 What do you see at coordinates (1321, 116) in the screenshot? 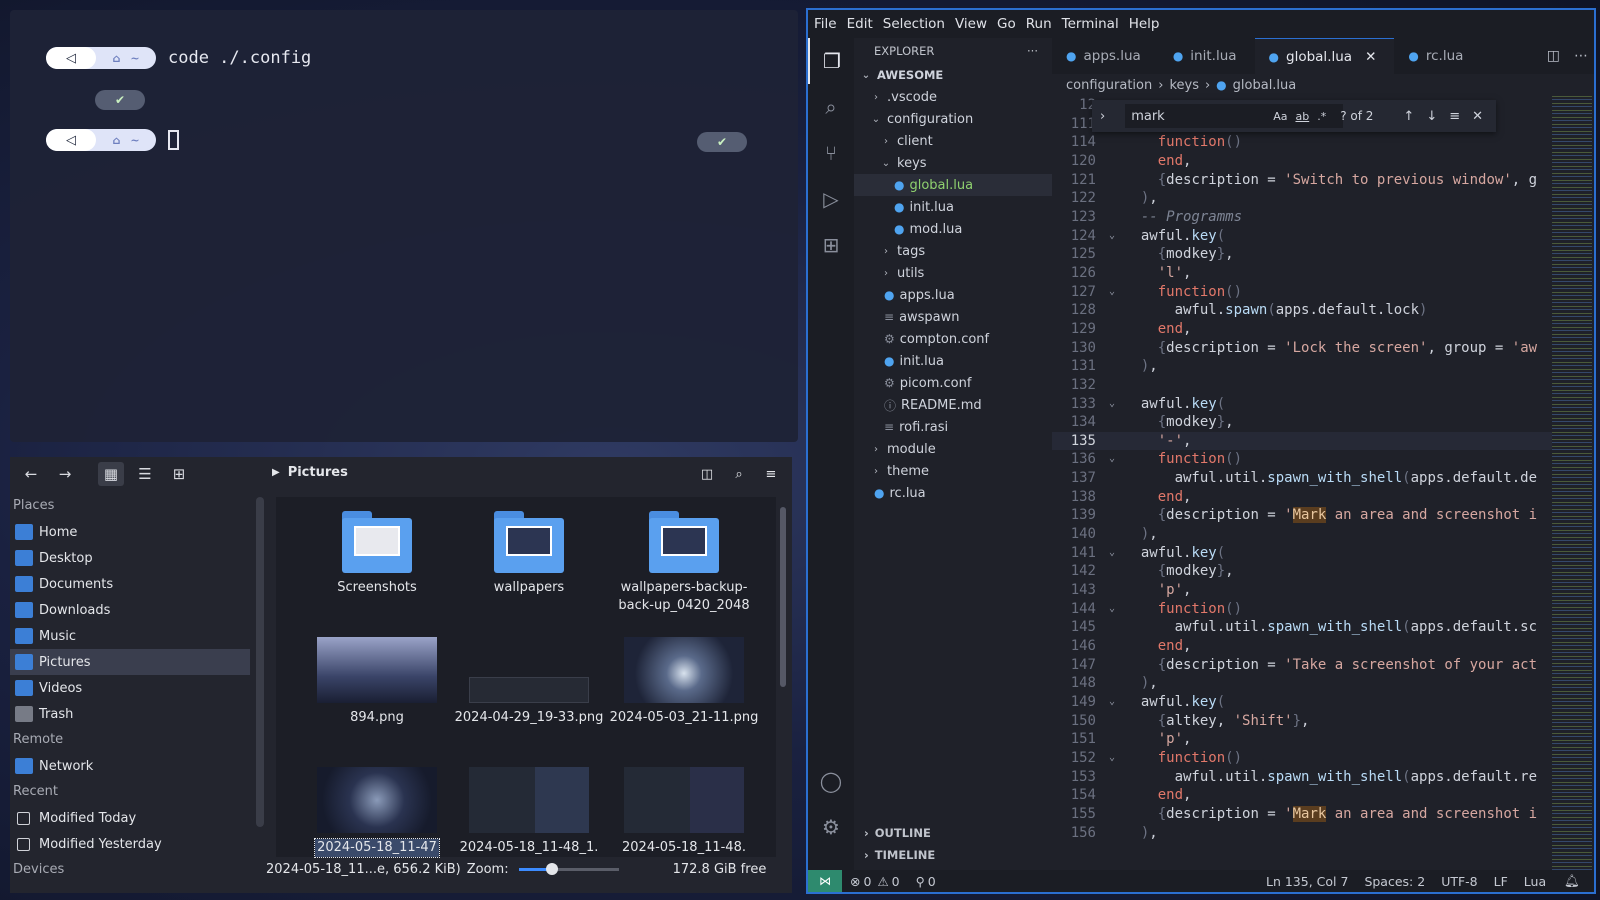
I see `regex-toggle: .*` at bounding box center [1321, 116].